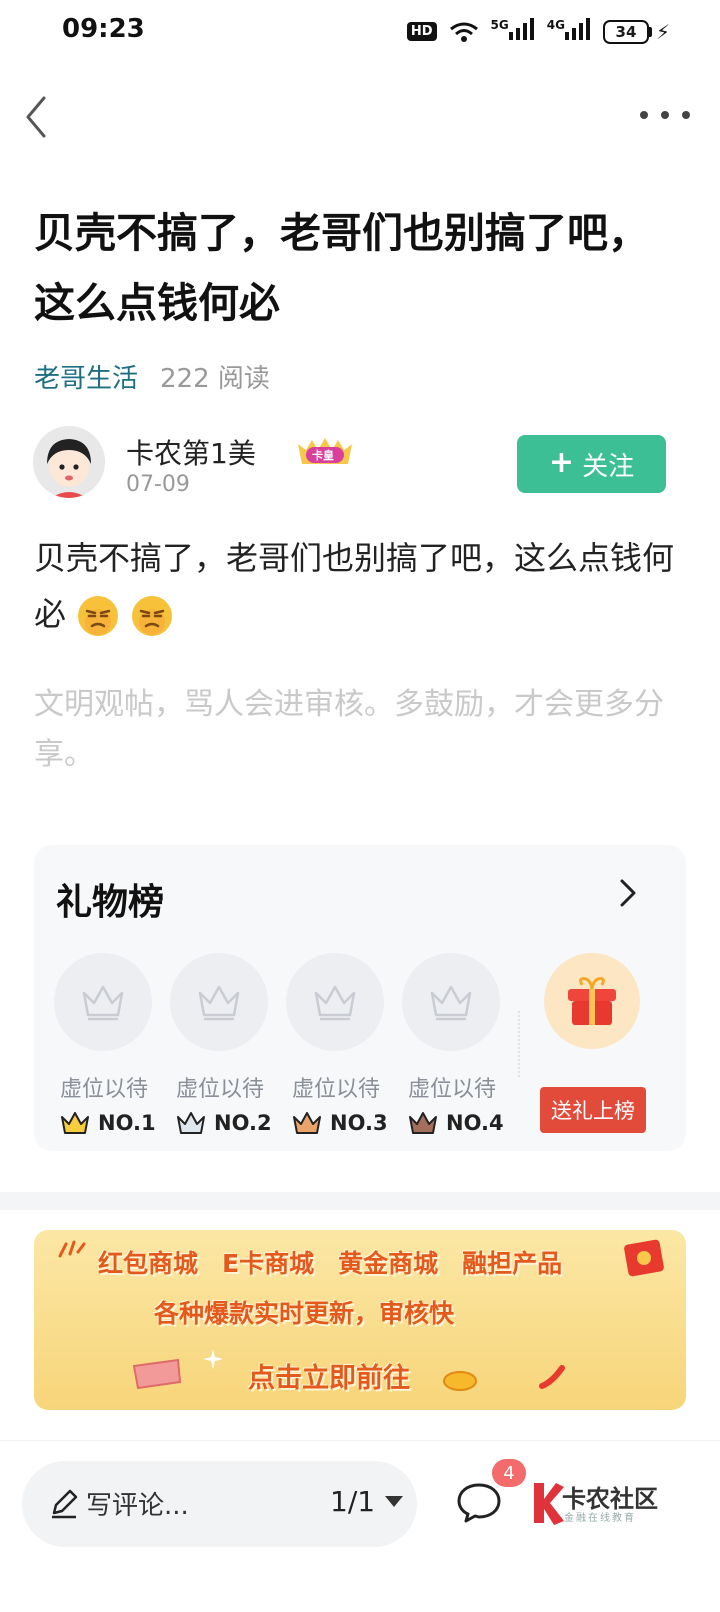 The height and width of the screenshot is (1612, 720). What do you see at coordinates (549, 1504) in the screenshot?
I see `brand-k-icon` at bounding box center [549, 1504].